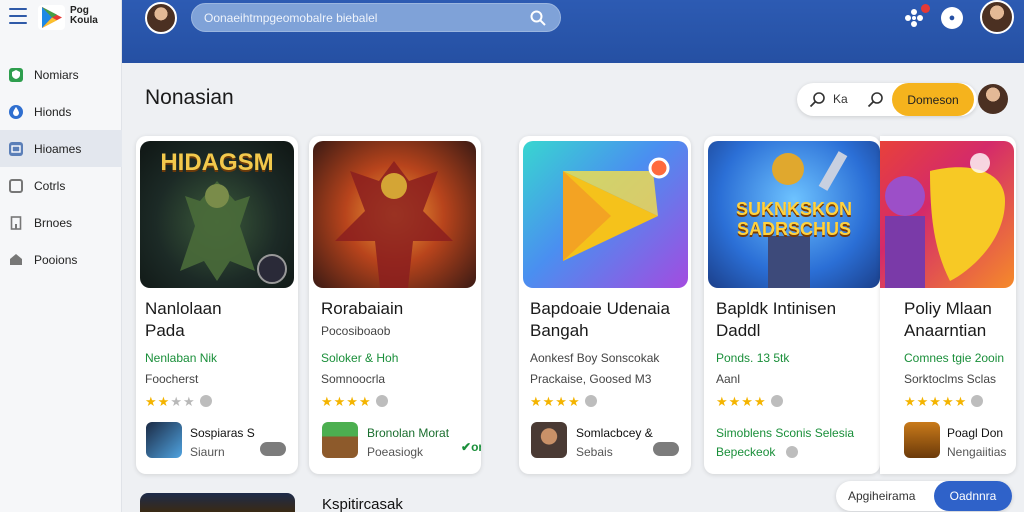 The width and height of the screenshot is (1024, 512). Describe the element at coordinates (161, 18) in the screenshot. I see `user-avatar` at that location.